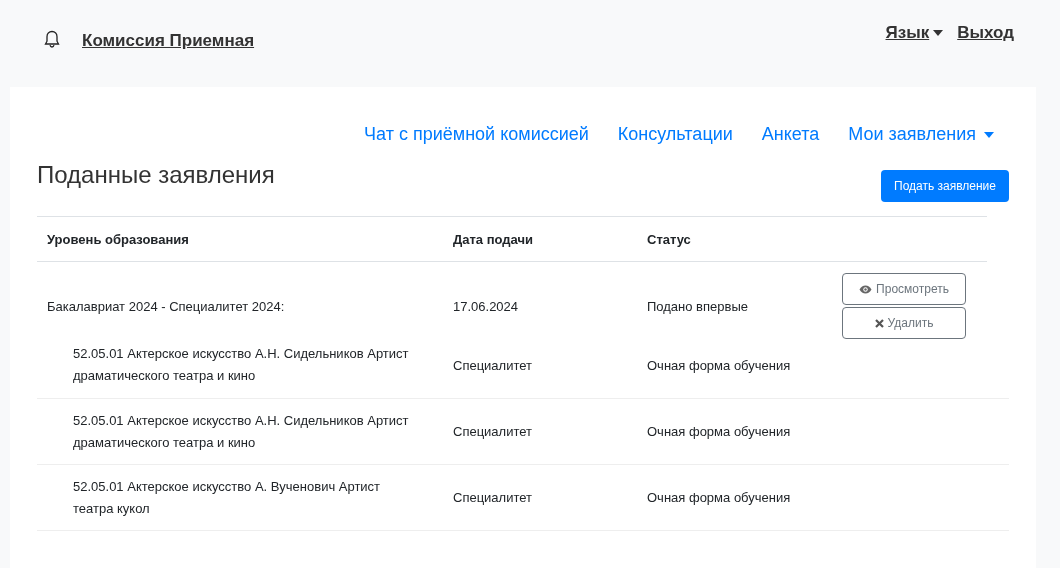  What do you see at coordinates (476, 134) in the screenshot?
I see `nav-link: Чат с приёмной комиссией` at bounding box center [476, 134].